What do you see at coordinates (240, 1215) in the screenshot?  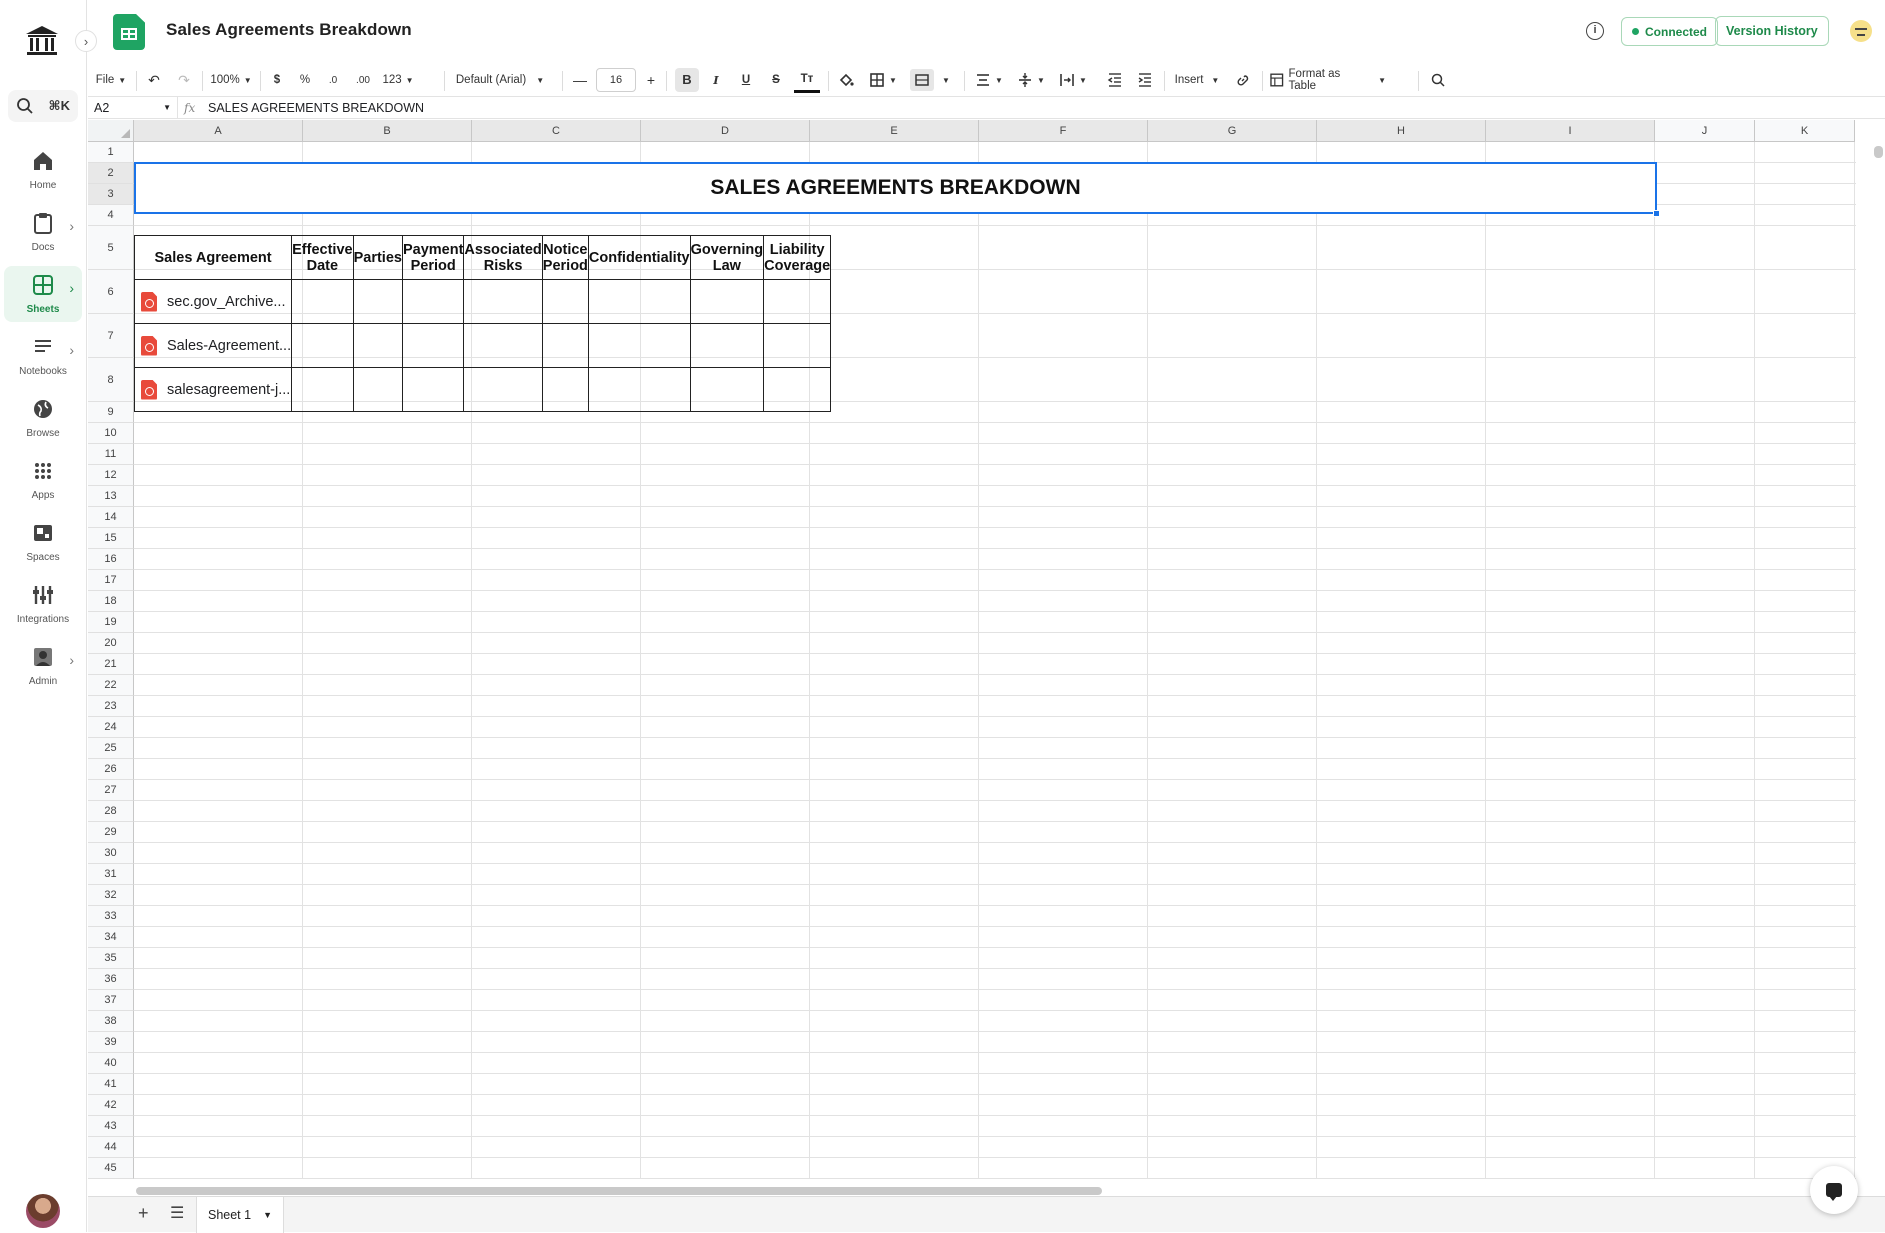 I see `tab-sheet-1: Sheet 1 ▼` at bounding box center [240, 1215].